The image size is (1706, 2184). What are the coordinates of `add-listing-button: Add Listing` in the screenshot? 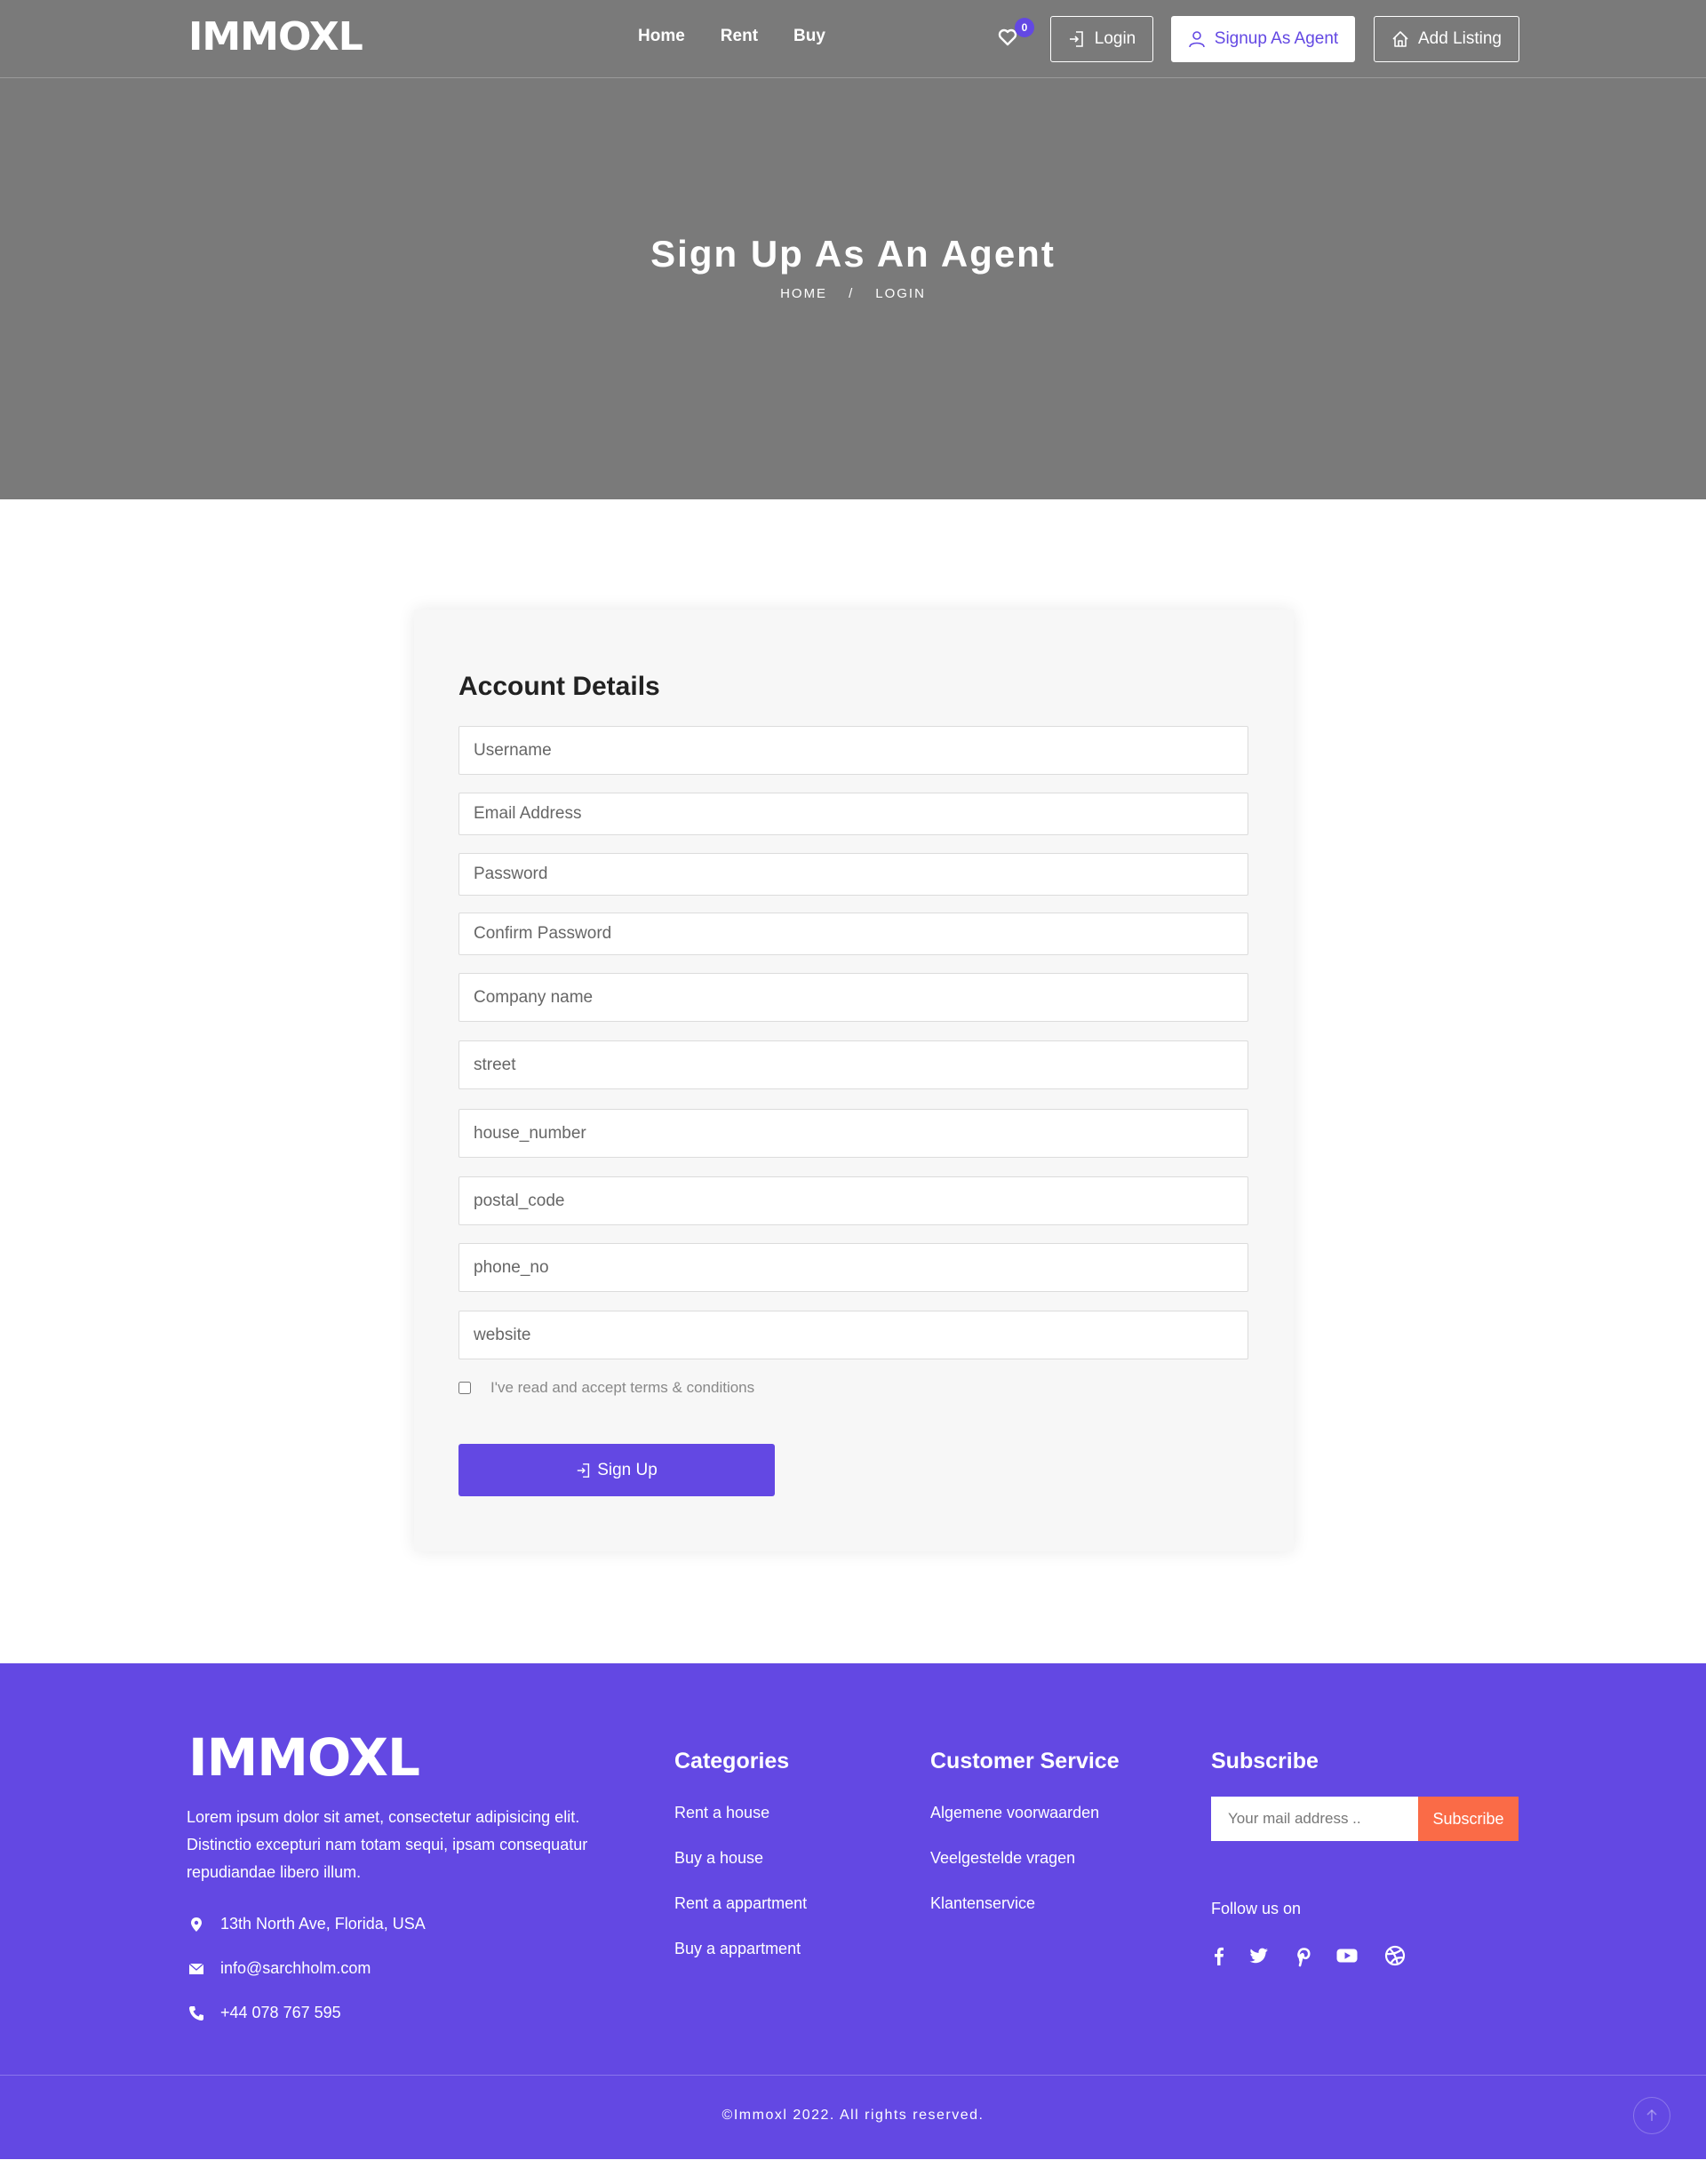 It's located at (1446, 39).